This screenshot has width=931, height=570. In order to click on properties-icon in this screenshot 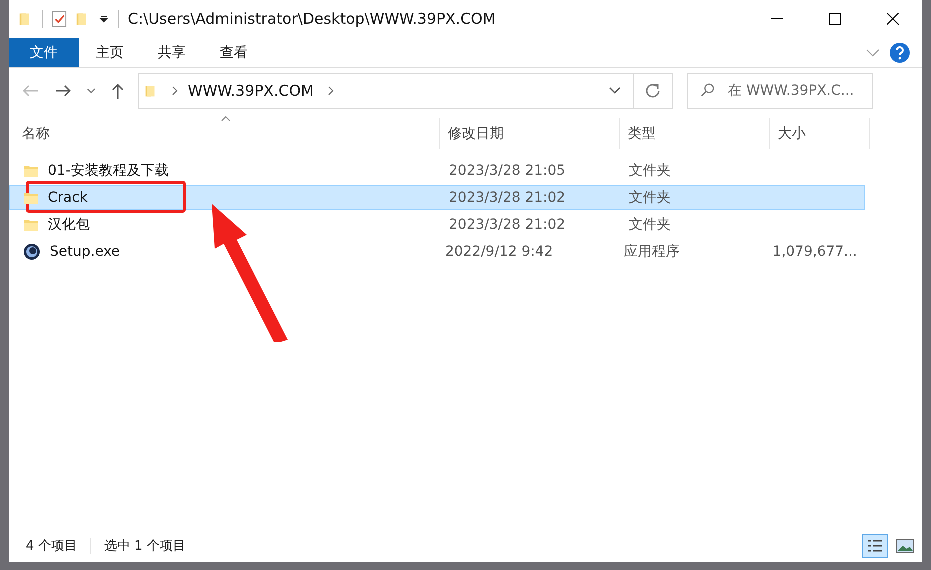, I will do `click(59, 19)`.